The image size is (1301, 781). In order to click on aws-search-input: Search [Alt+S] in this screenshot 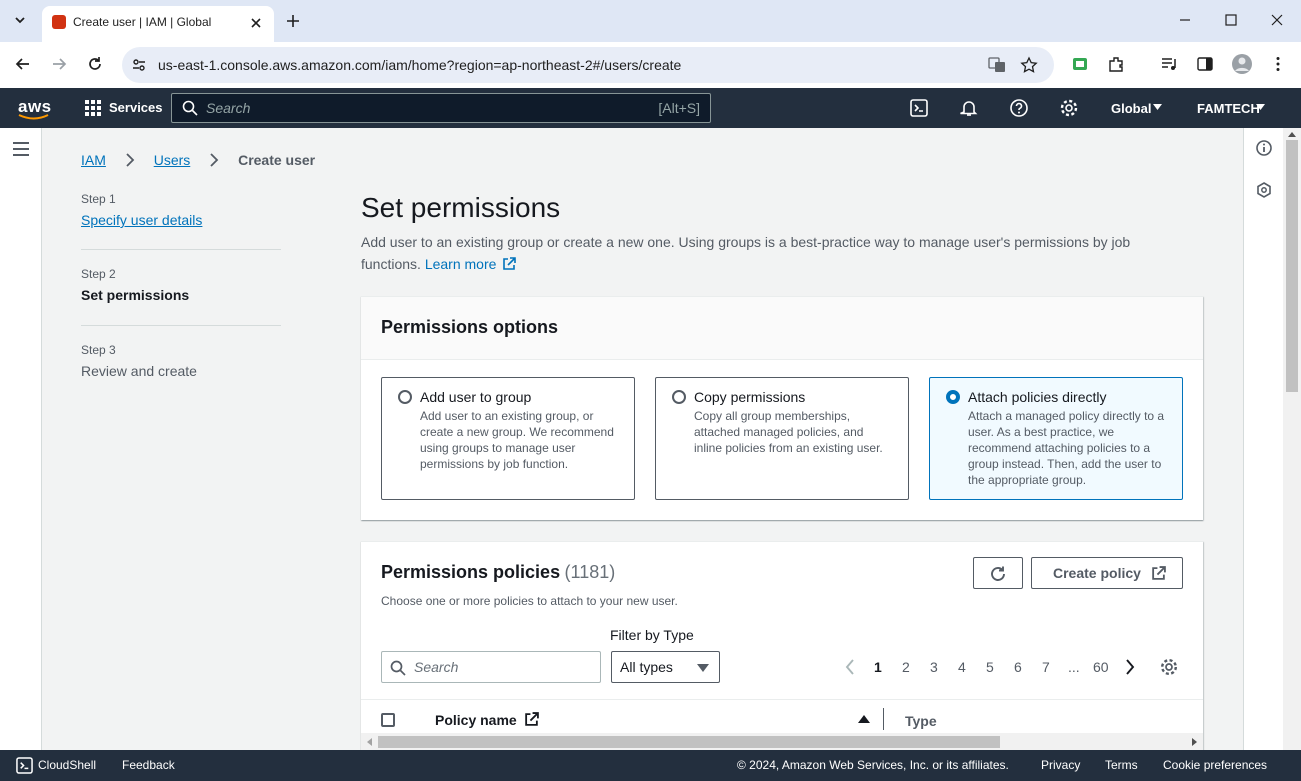, I will do `click(441, 108)`.